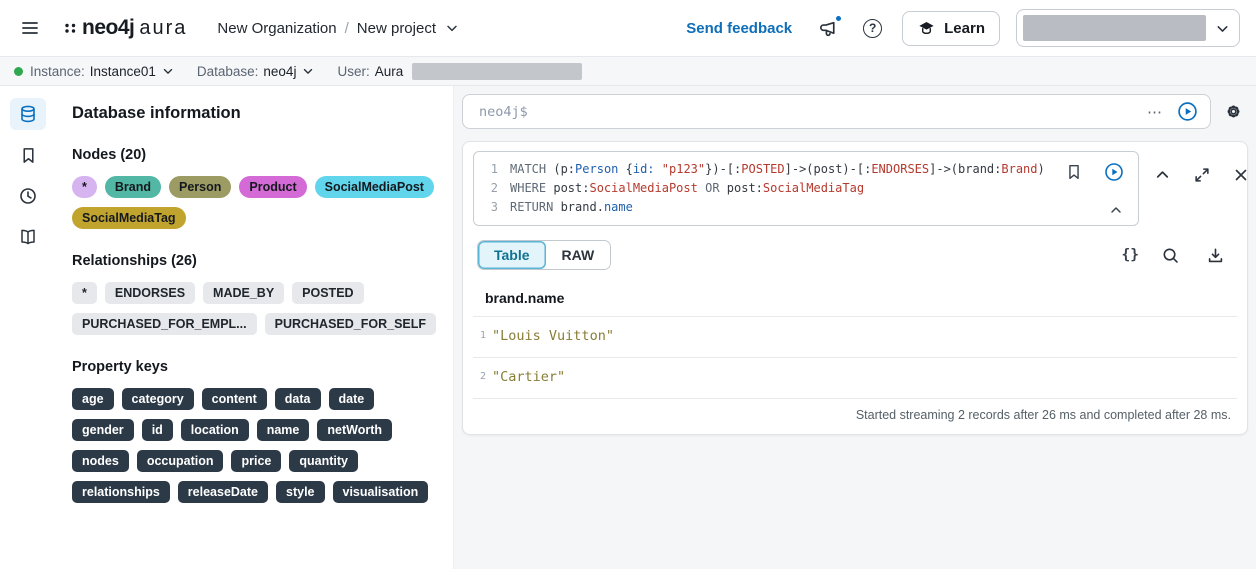 The width and height of the screenshot is (1256, 569). Describe the element at coordinates (93, 399) in the screenshot. I see `property-key-badge: age` at that location.